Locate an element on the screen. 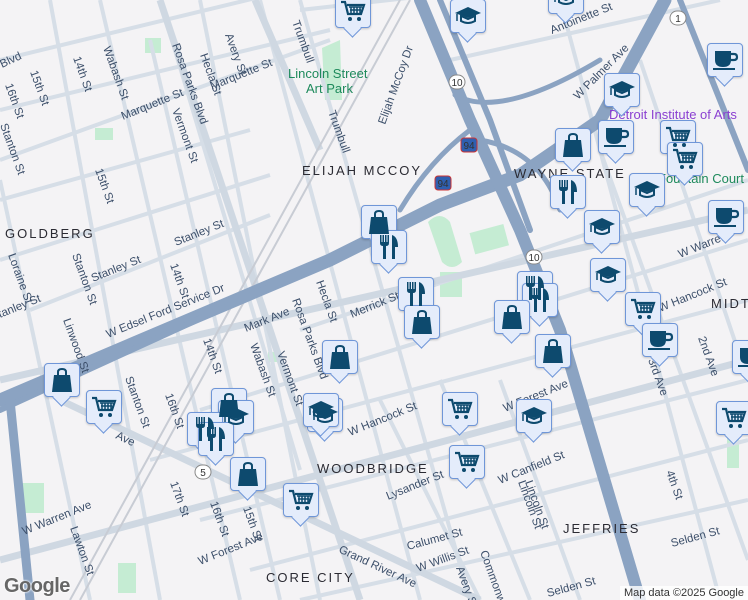  neighborhood-label: CORE CITY is located at coordinates (310, 577).